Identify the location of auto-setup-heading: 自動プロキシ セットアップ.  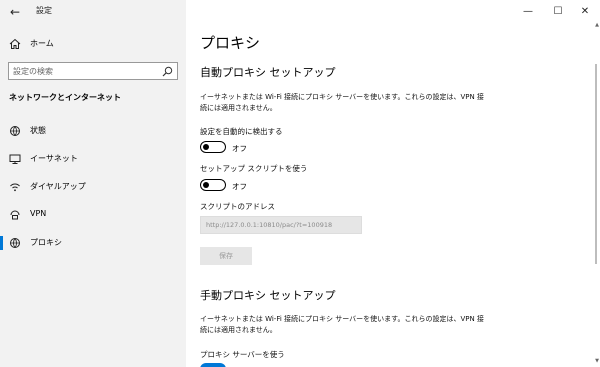
(268, 72).